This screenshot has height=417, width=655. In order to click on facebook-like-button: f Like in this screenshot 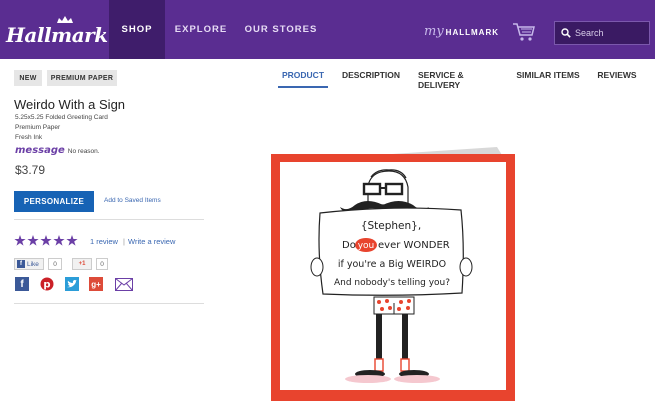, I will do `click(29, 264)`.